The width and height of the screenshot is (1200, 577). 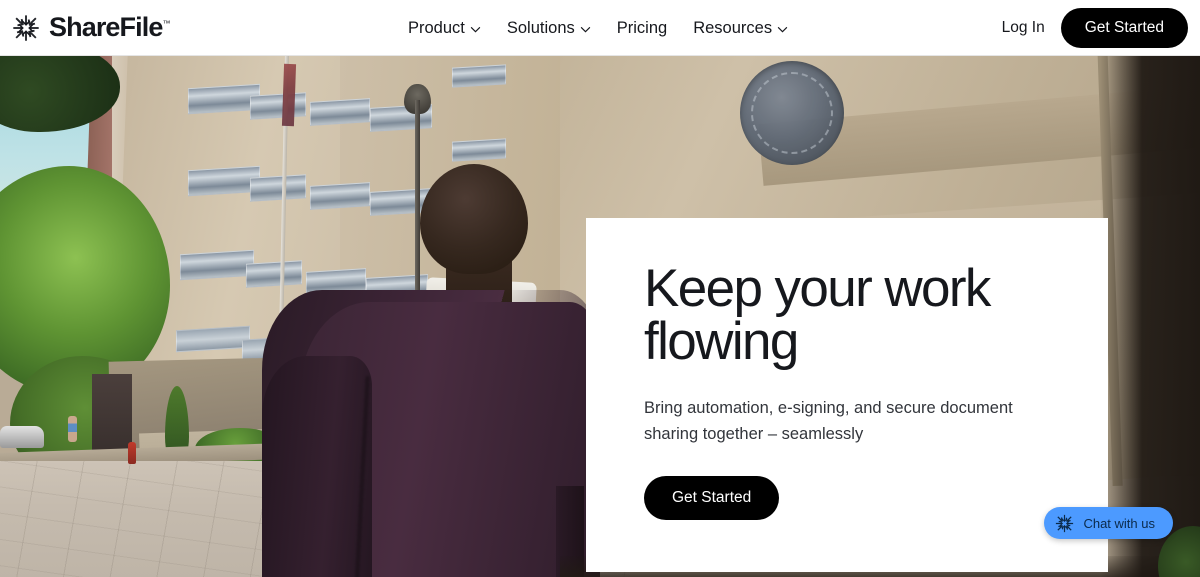 What do you see at coordinates (1119, 523) in the screenshot?
I see `chat-label: Chat with us` at bounding box center [1119, 523].